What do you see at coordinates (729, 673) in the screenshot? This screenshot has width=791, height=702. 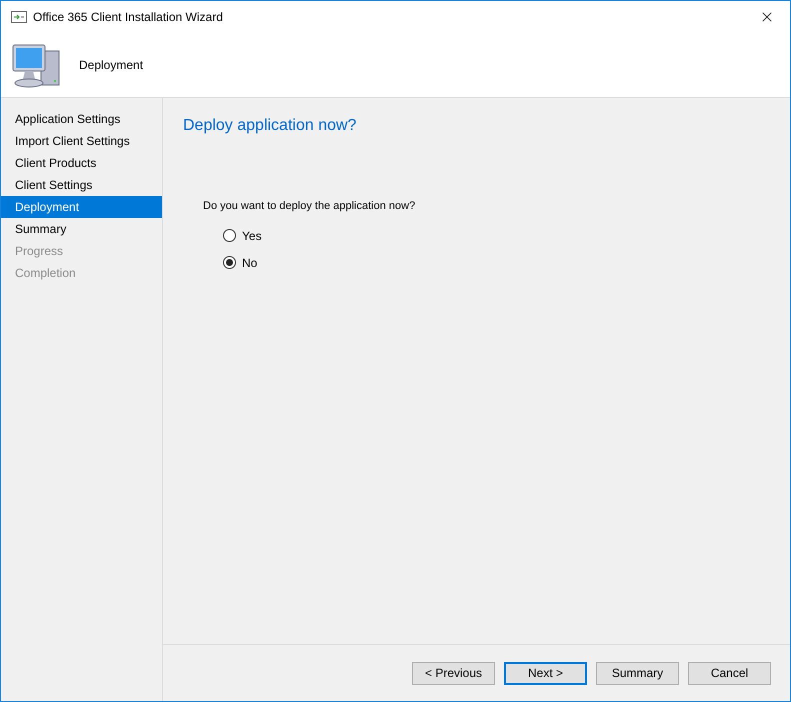 I see `wizard-button: Cancel` at bounding box center [729, 673].